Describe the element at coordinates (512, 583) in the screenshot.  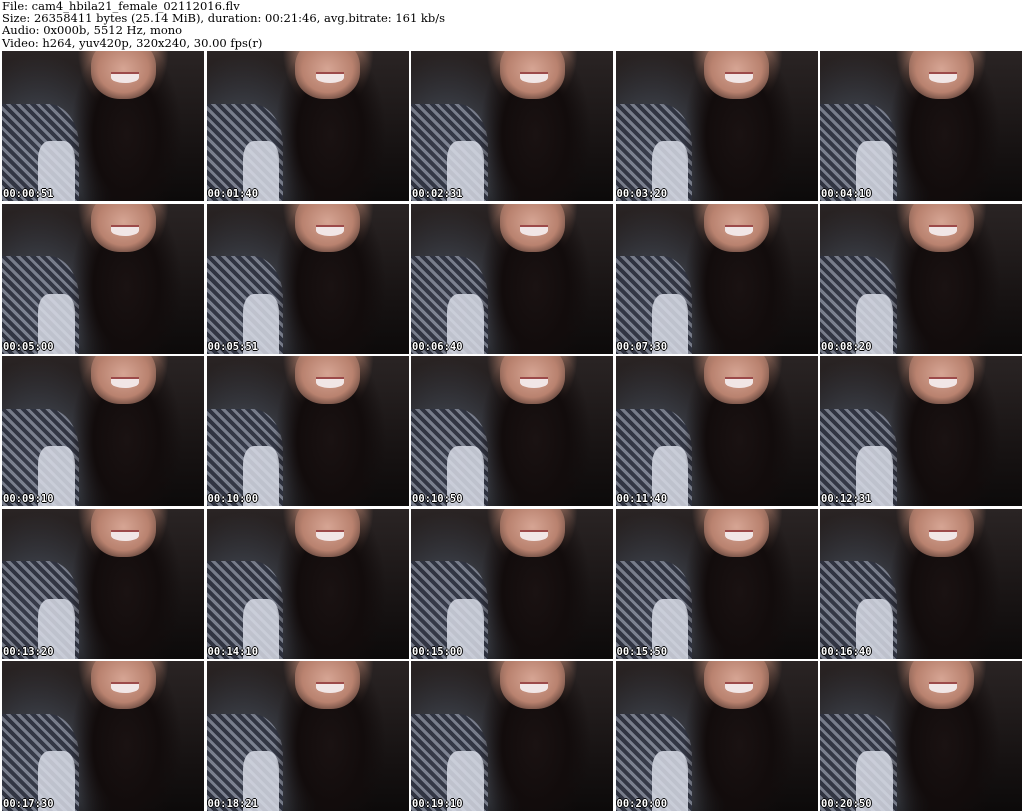
I see `video-frame-thumbnail: 00:15:00` at that location.